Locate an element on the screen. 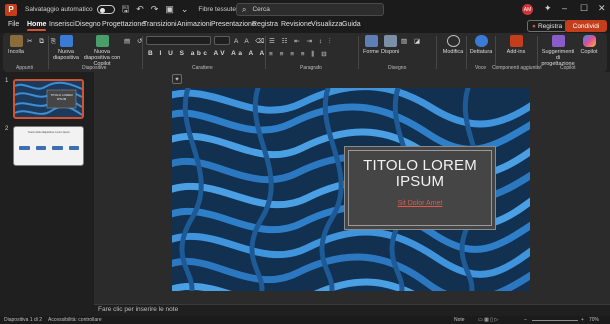 This screenshot has height=324, width=610. paste-label: Incolla is located at coordinates (16, 52).